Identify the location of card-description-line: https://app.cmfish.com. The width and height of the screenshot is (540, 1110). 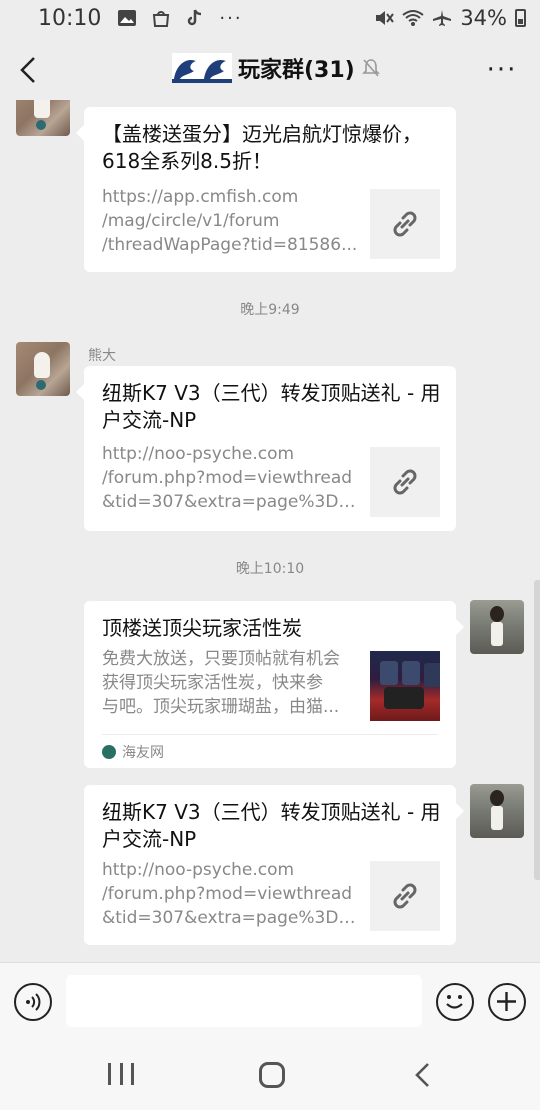
(200, 197).